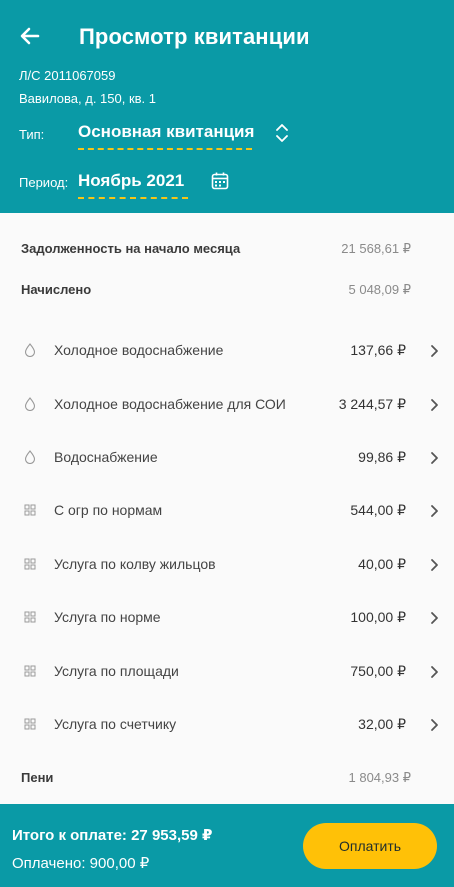  What do you see at coordinates (32, 134) in the screenshot?
I see `type-label: Тип:` at bounding box center [32, 134].